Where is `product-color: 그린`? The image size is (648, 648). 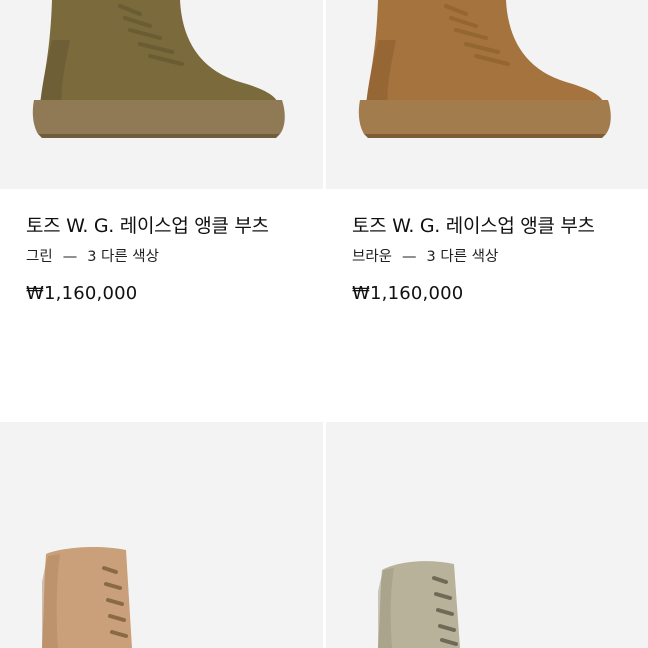
product-color: 그린 is located at coordinates (39, 257).